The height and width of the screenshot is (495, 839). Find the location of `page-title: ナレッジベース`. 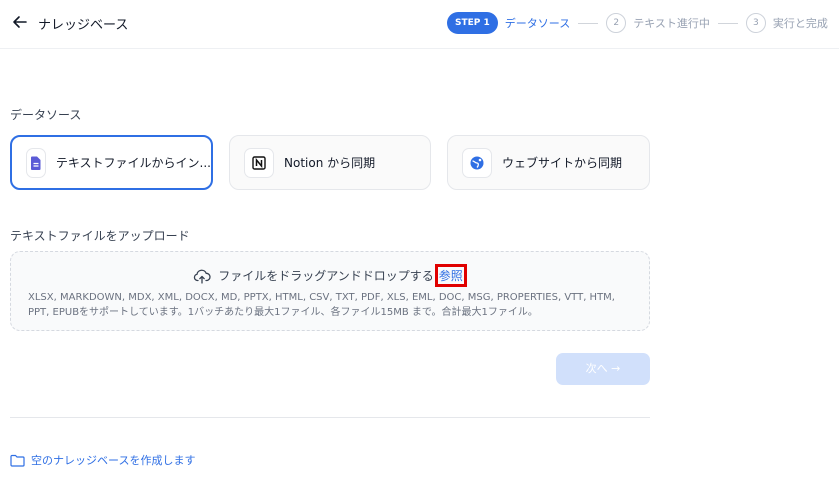

page-title: ナレッジベース is located at coordinates (83, 25).